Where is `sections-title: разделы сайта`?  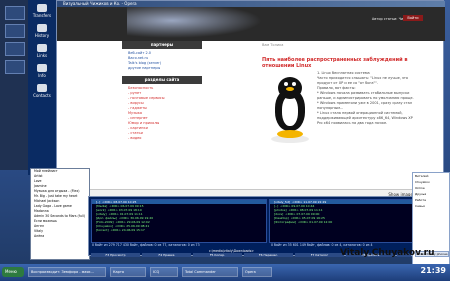 sections-title: разделы сайта is located at coordinates (162, 80).